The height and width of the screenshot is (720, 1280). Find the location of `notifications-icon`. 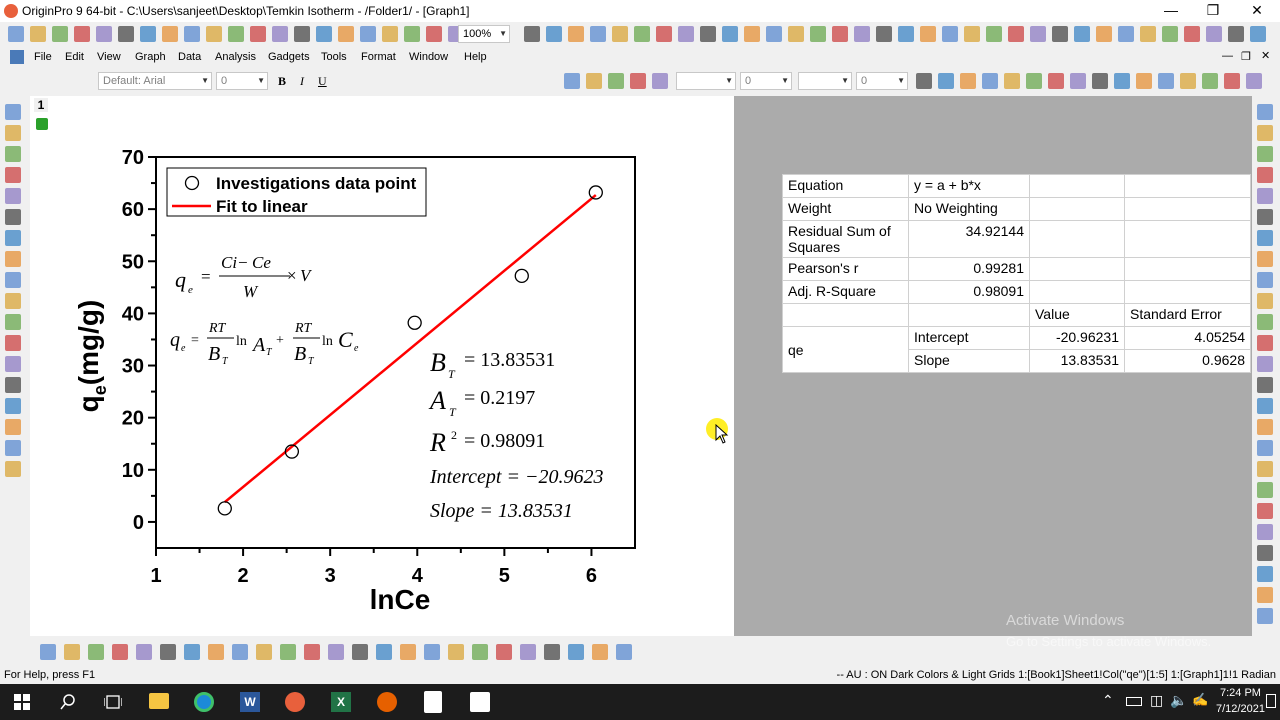

notifications-icon is located at coordinates (1271, 701).